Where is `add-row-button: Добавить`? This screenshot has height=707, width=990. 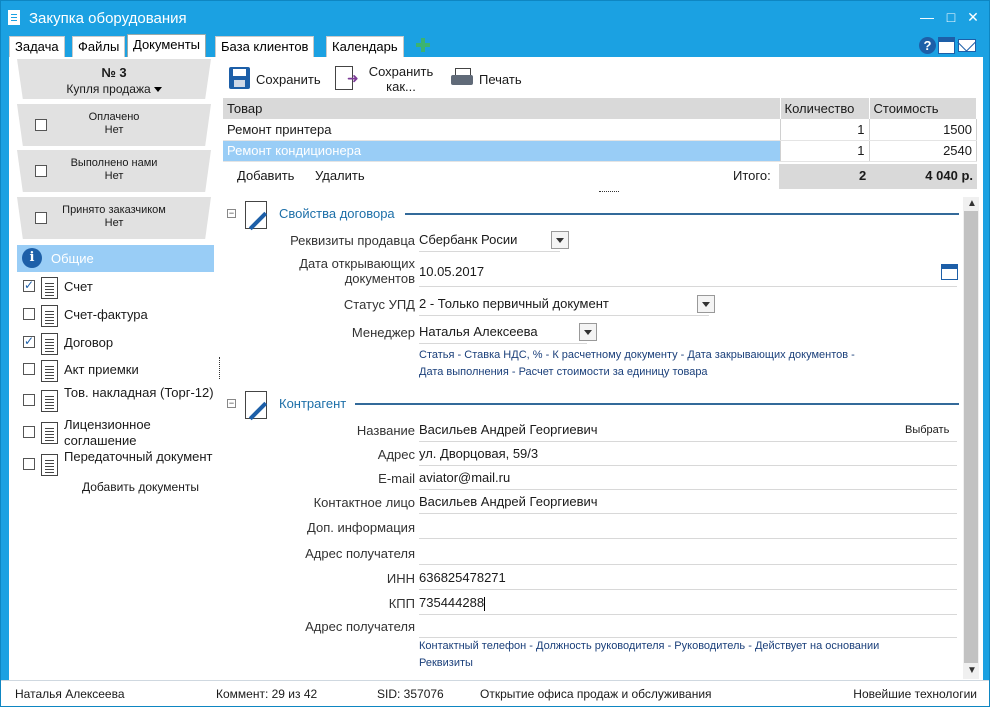
add-row-button: Добавить is located at coordinates (265, 175).